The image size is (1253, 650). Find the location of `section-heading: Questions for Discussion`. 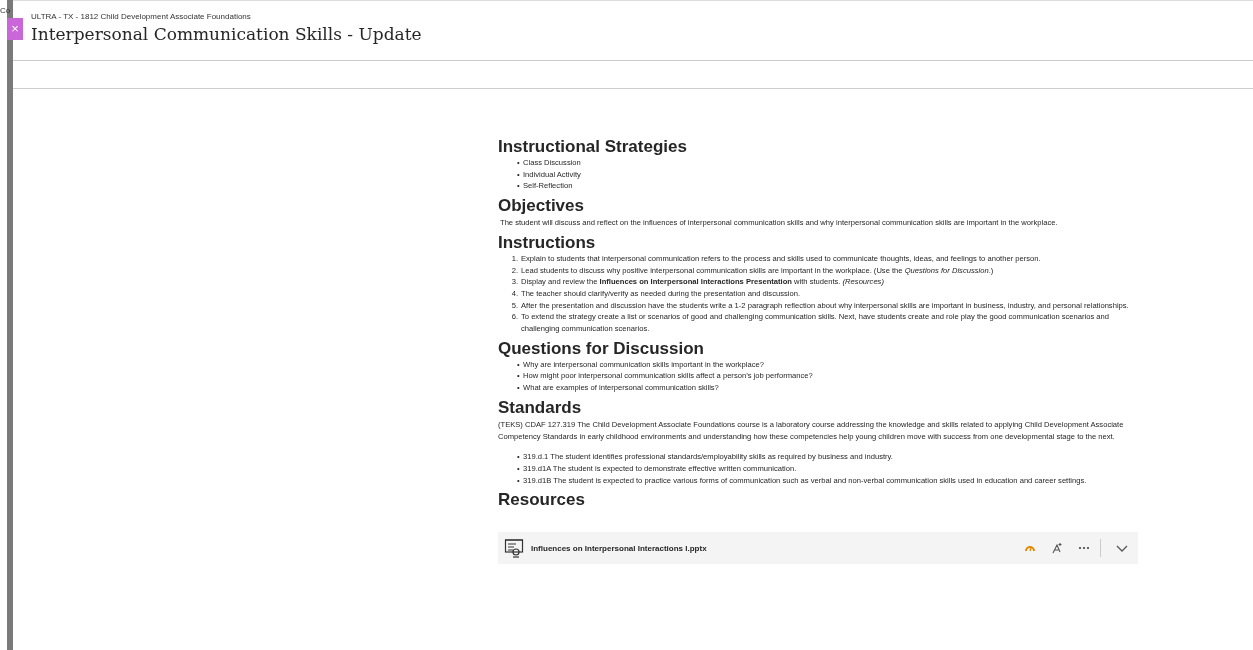

section-heading: Questions for Discussion is located at coordinates (601, 348).